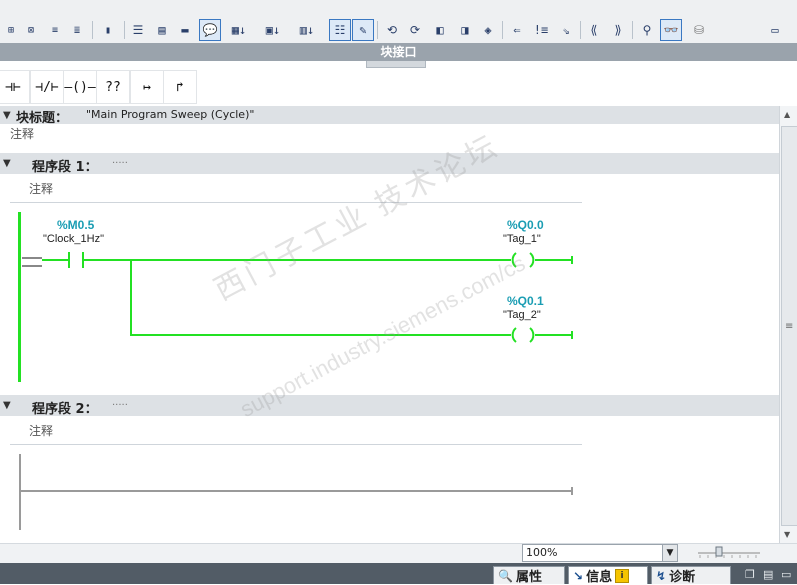  I want to click on properties-icon: 🔍, so click(505, 575).